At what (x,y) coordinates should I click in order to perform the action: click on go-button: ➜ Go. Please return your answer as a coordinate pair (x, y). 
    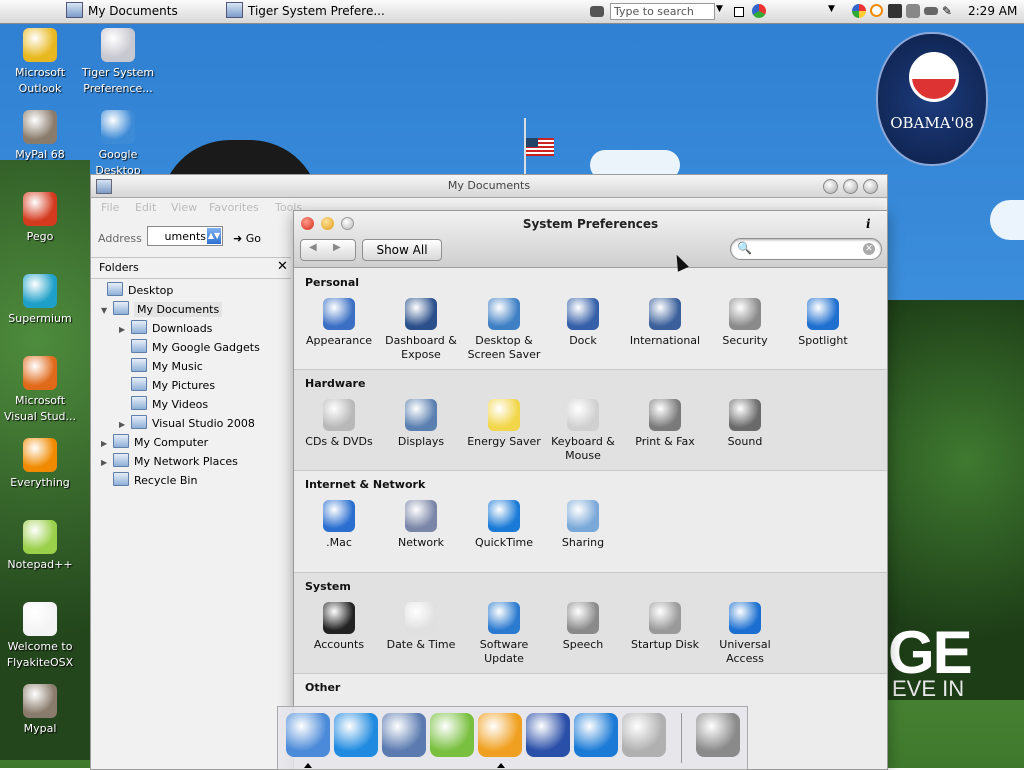
    Looking at the image, I should click on (247, 238).